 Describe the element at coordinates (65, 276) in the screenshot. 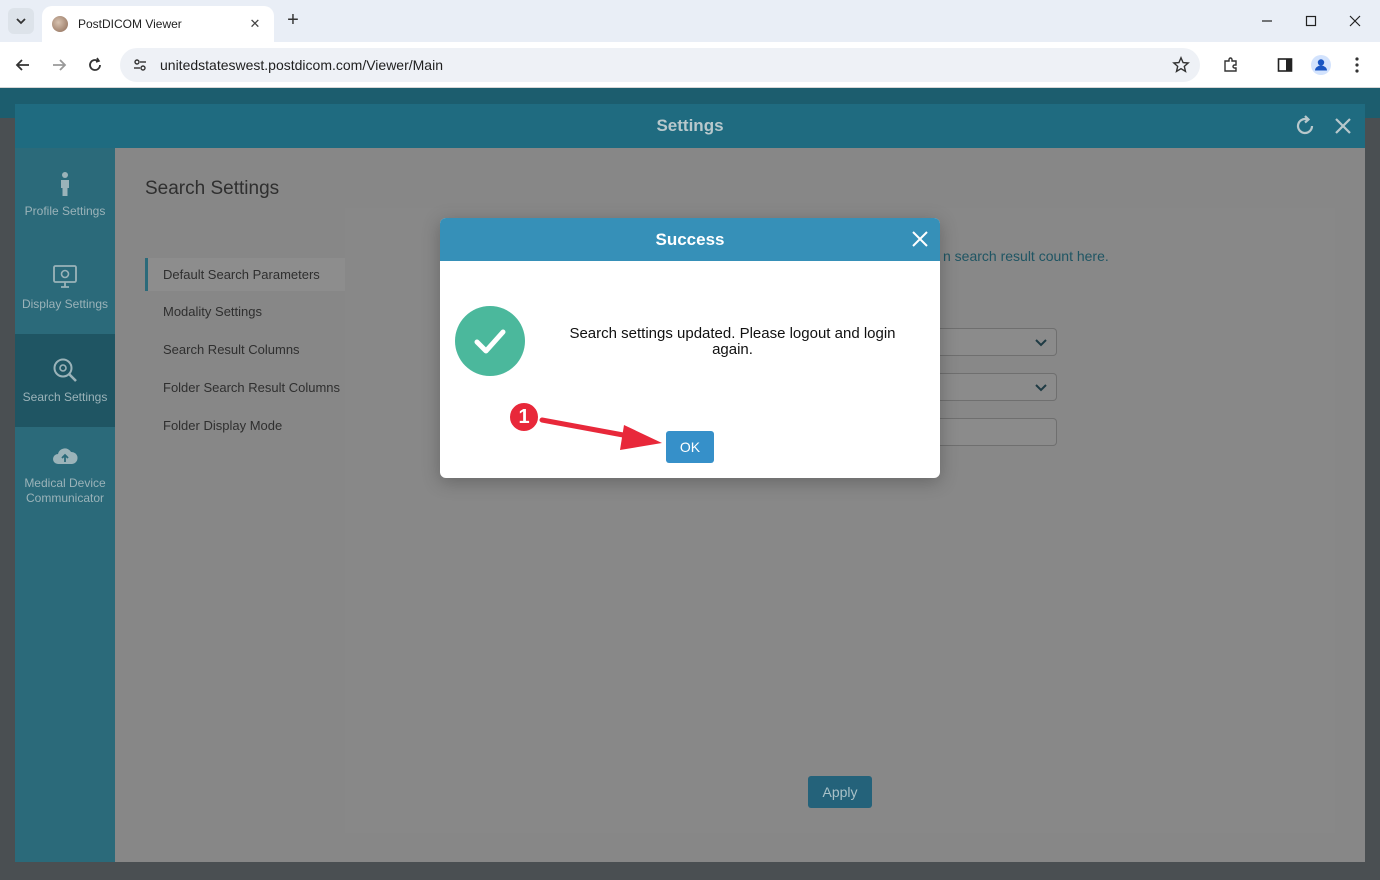

I see `monitor-icon` at that location.